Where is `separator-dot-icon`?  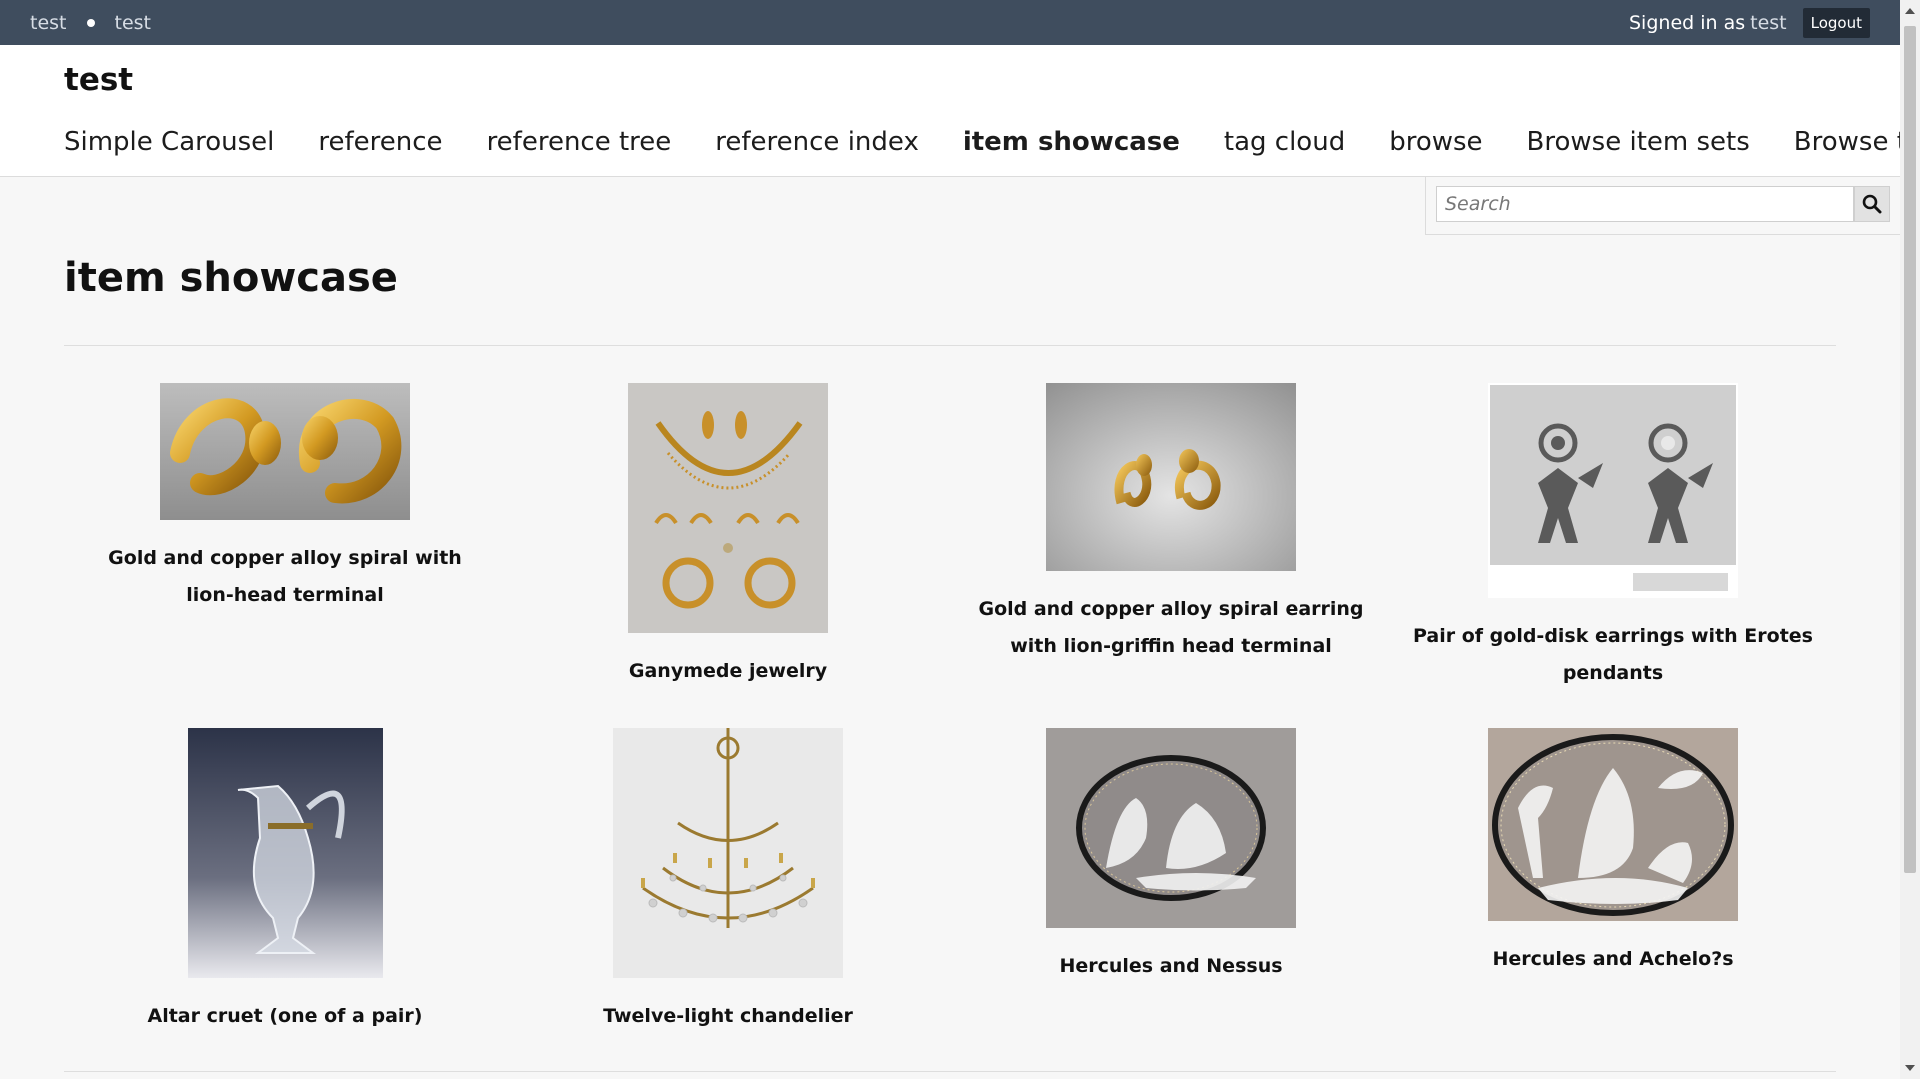 separator-dot-icon is located at coordinates (90, 22).